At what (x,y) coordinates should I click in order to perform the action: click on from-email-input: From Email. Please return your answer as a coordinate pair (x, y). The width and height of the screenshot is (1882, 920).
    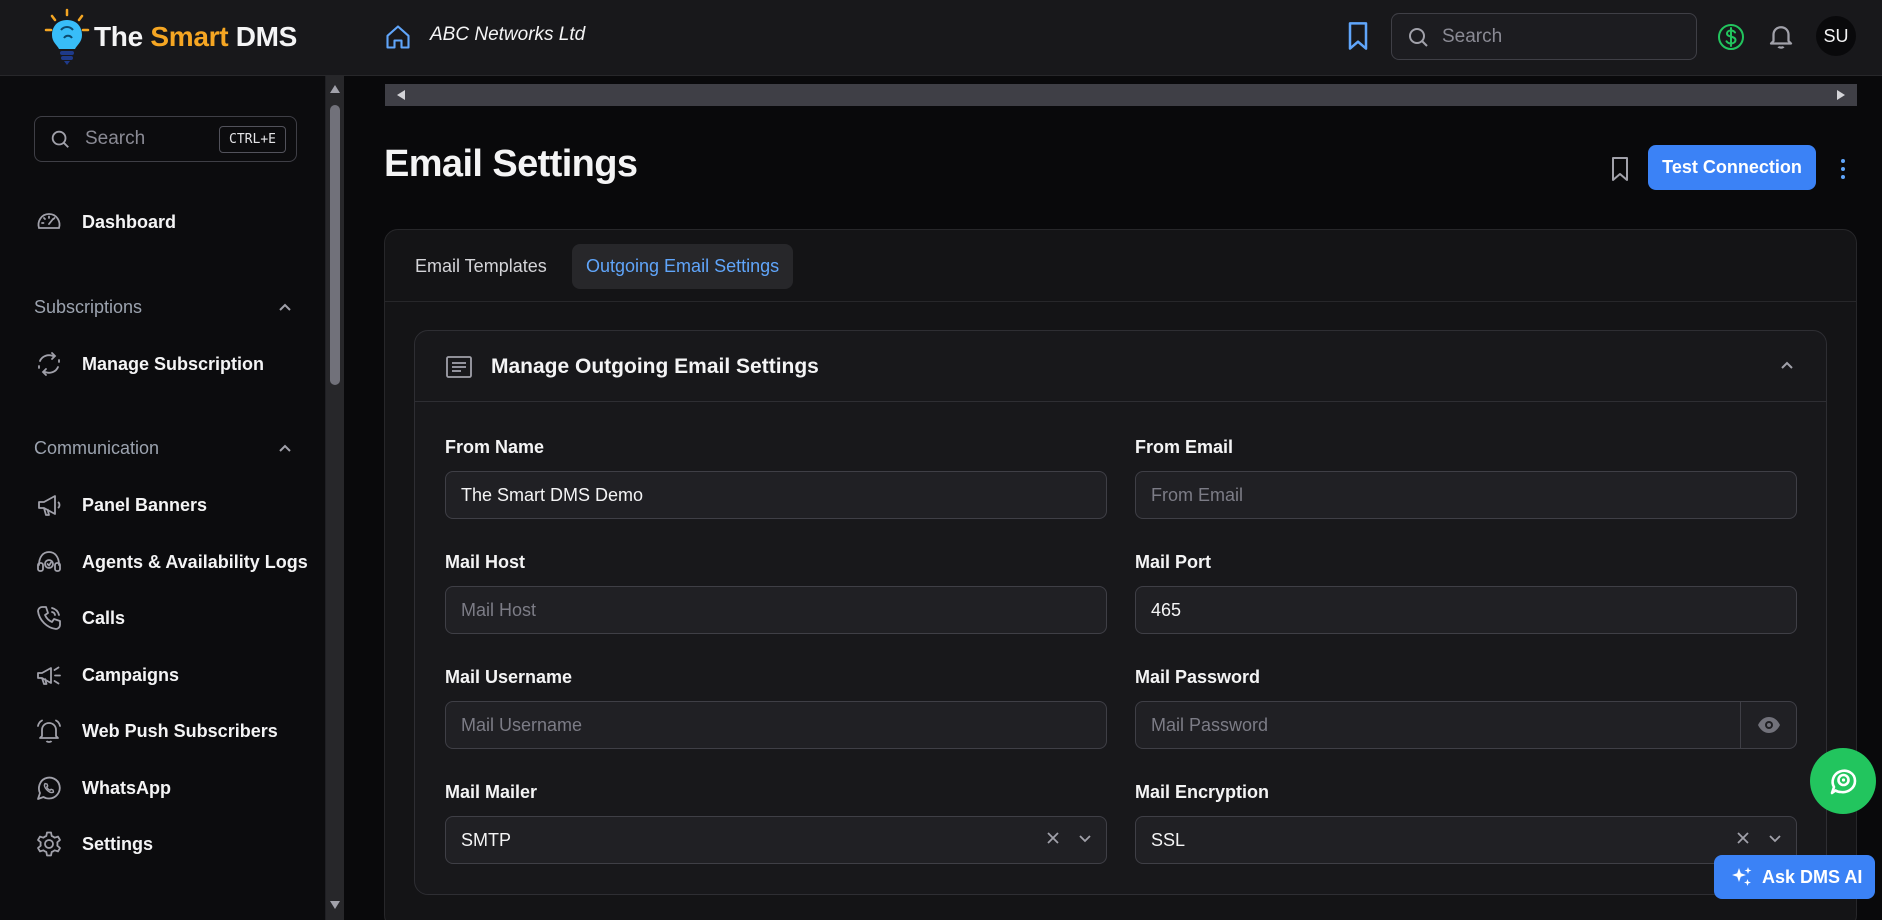
    Looking at the image, I should click on (1466, 495).